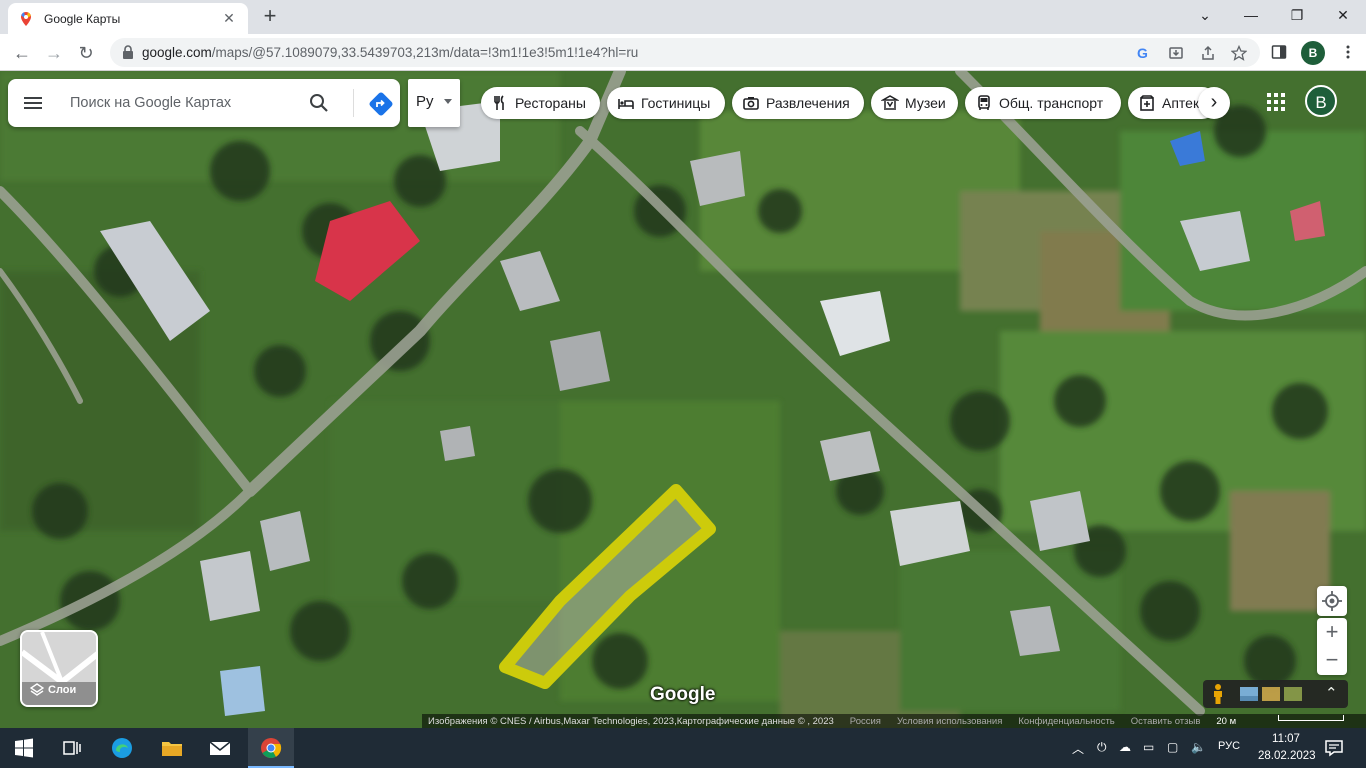 This screenshot has height=768, width=1366. I want to click on chip-label: Гостиницы, so click(676, 103).